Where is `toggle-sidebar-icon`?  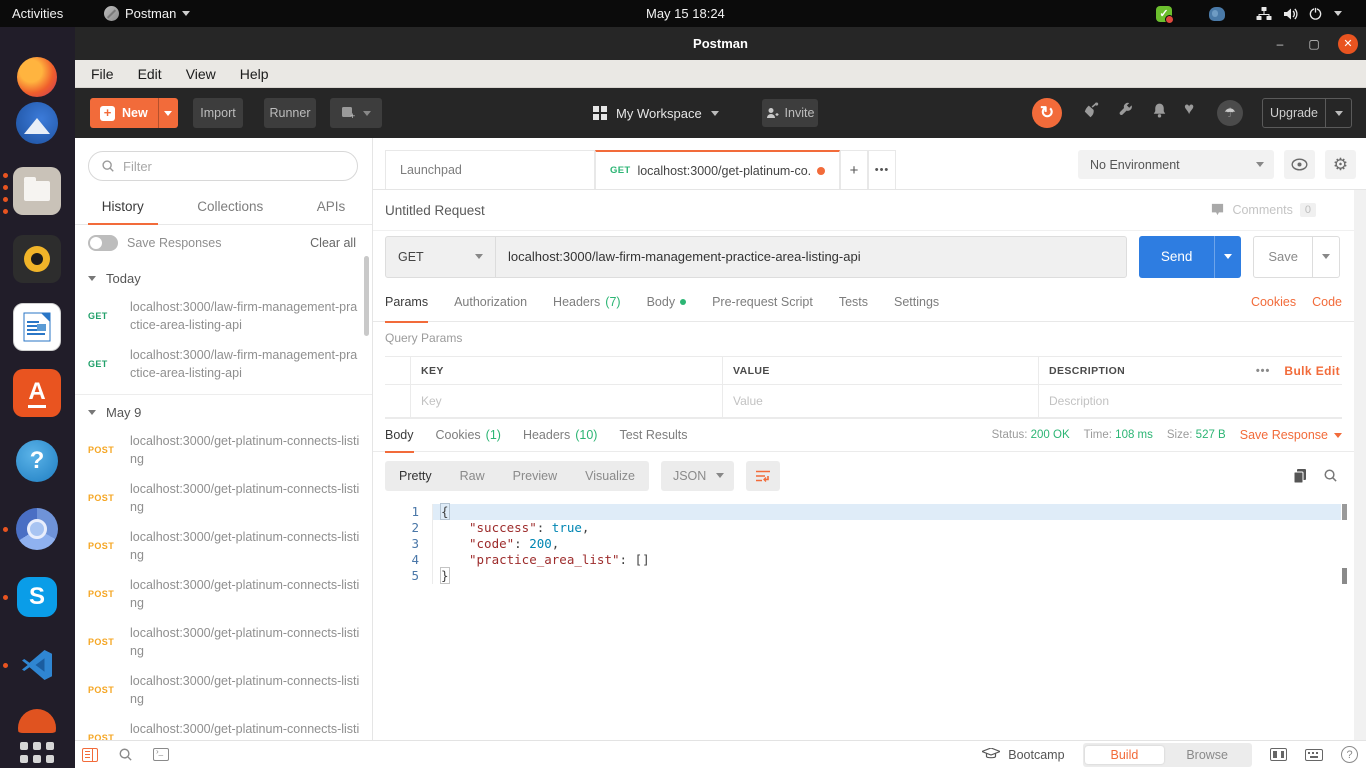 toggle-sidebar-icon is located at coordinates (90, 754).